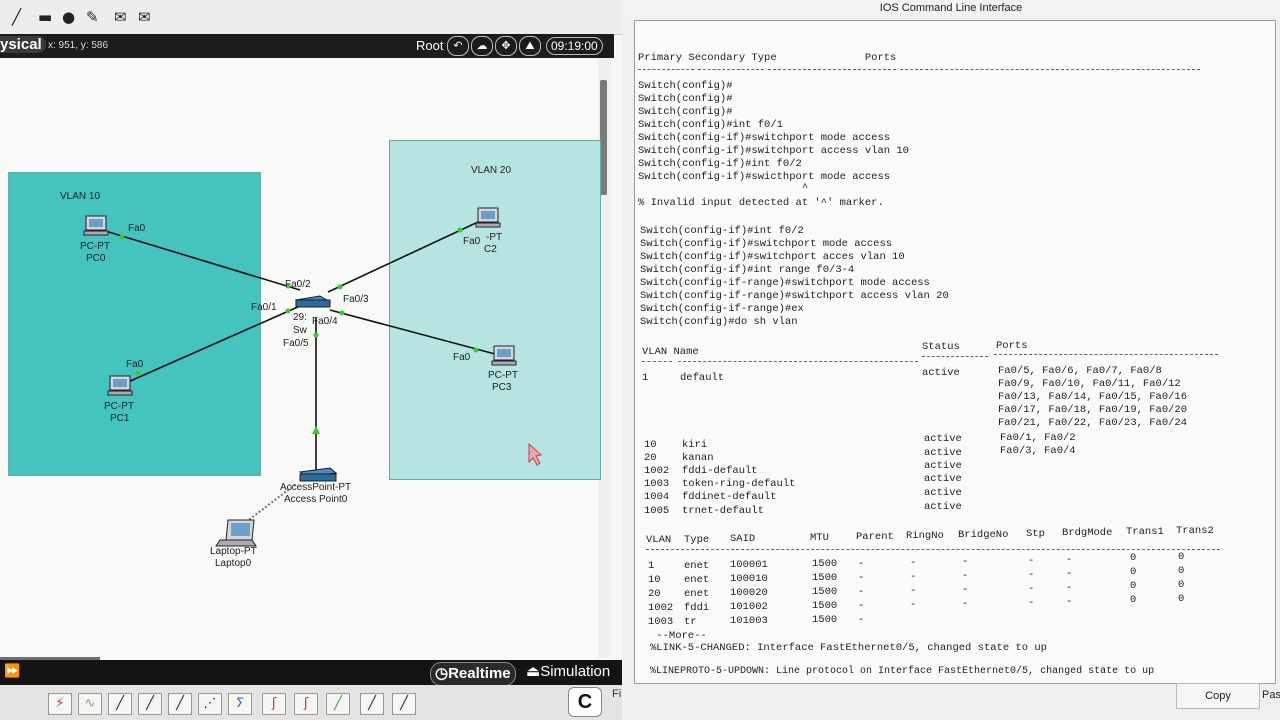  Describe the element at coordinates (645, 378) in the screenshot. I see `vlan-id: 1` at that location.